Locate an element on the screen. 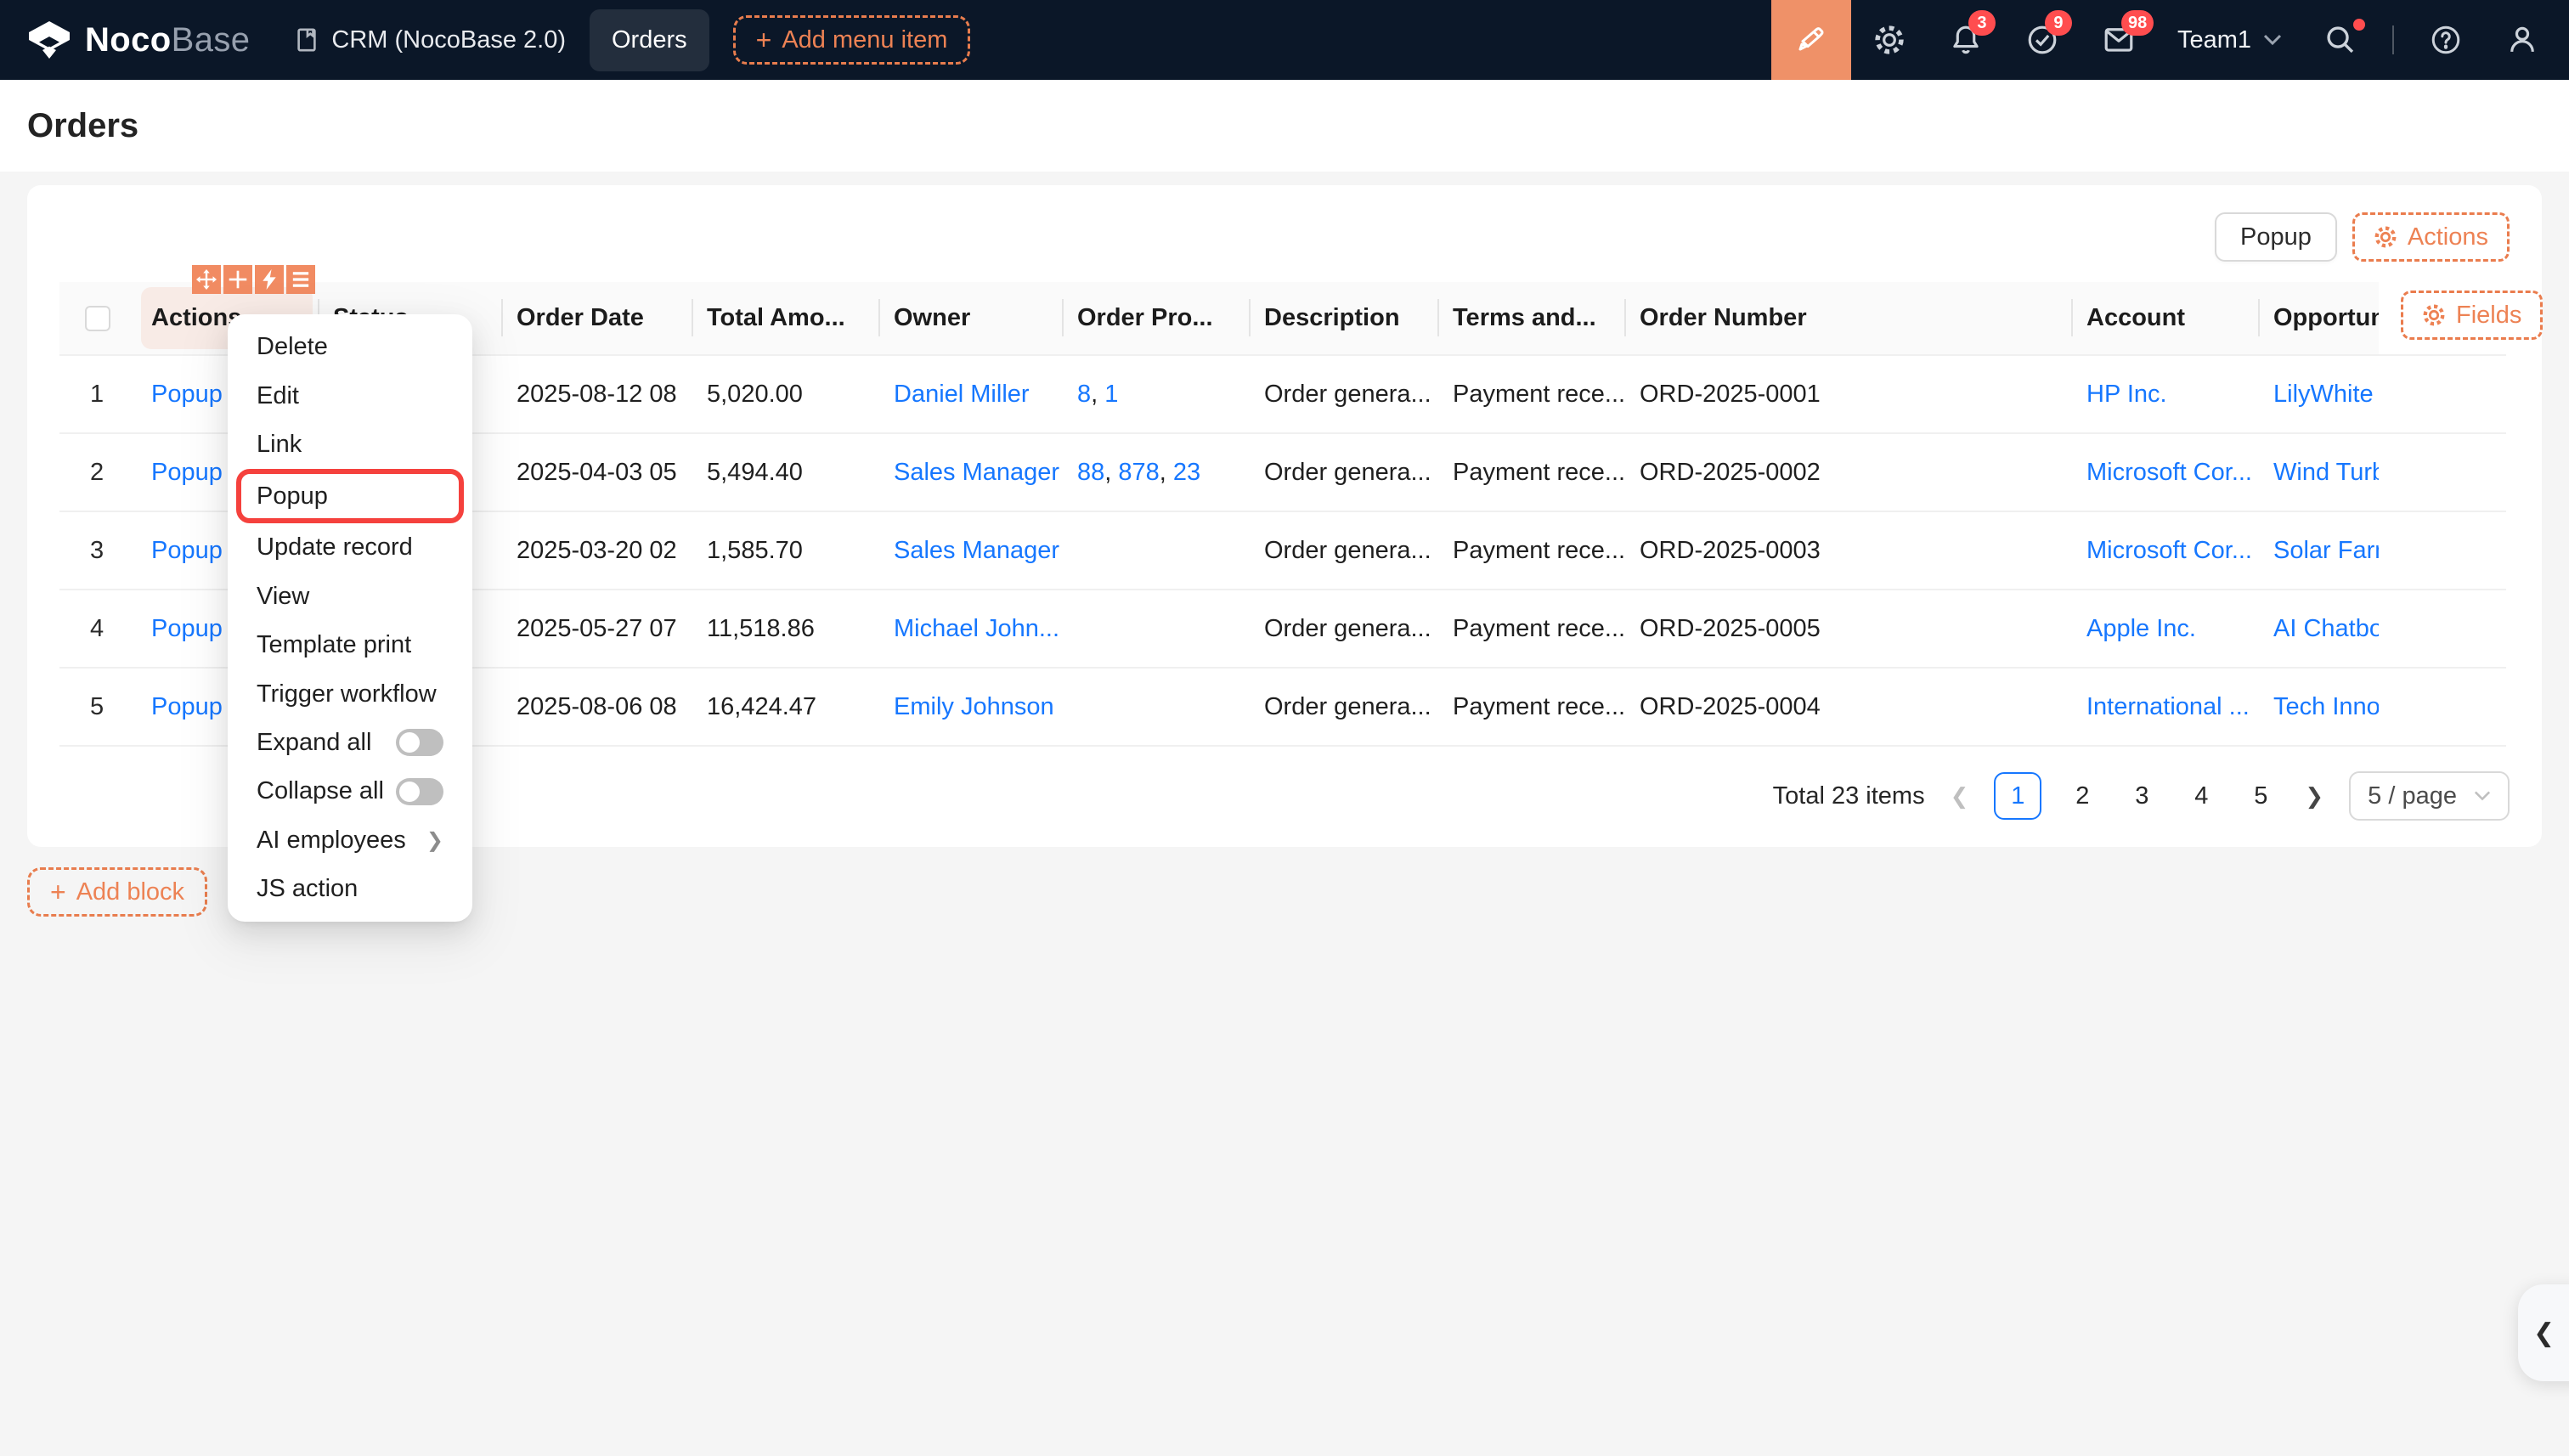 Image resolution: width=2569 pixels, height=1456 pixels. notifications-button: 3 is located at coordinates (1966, 40).